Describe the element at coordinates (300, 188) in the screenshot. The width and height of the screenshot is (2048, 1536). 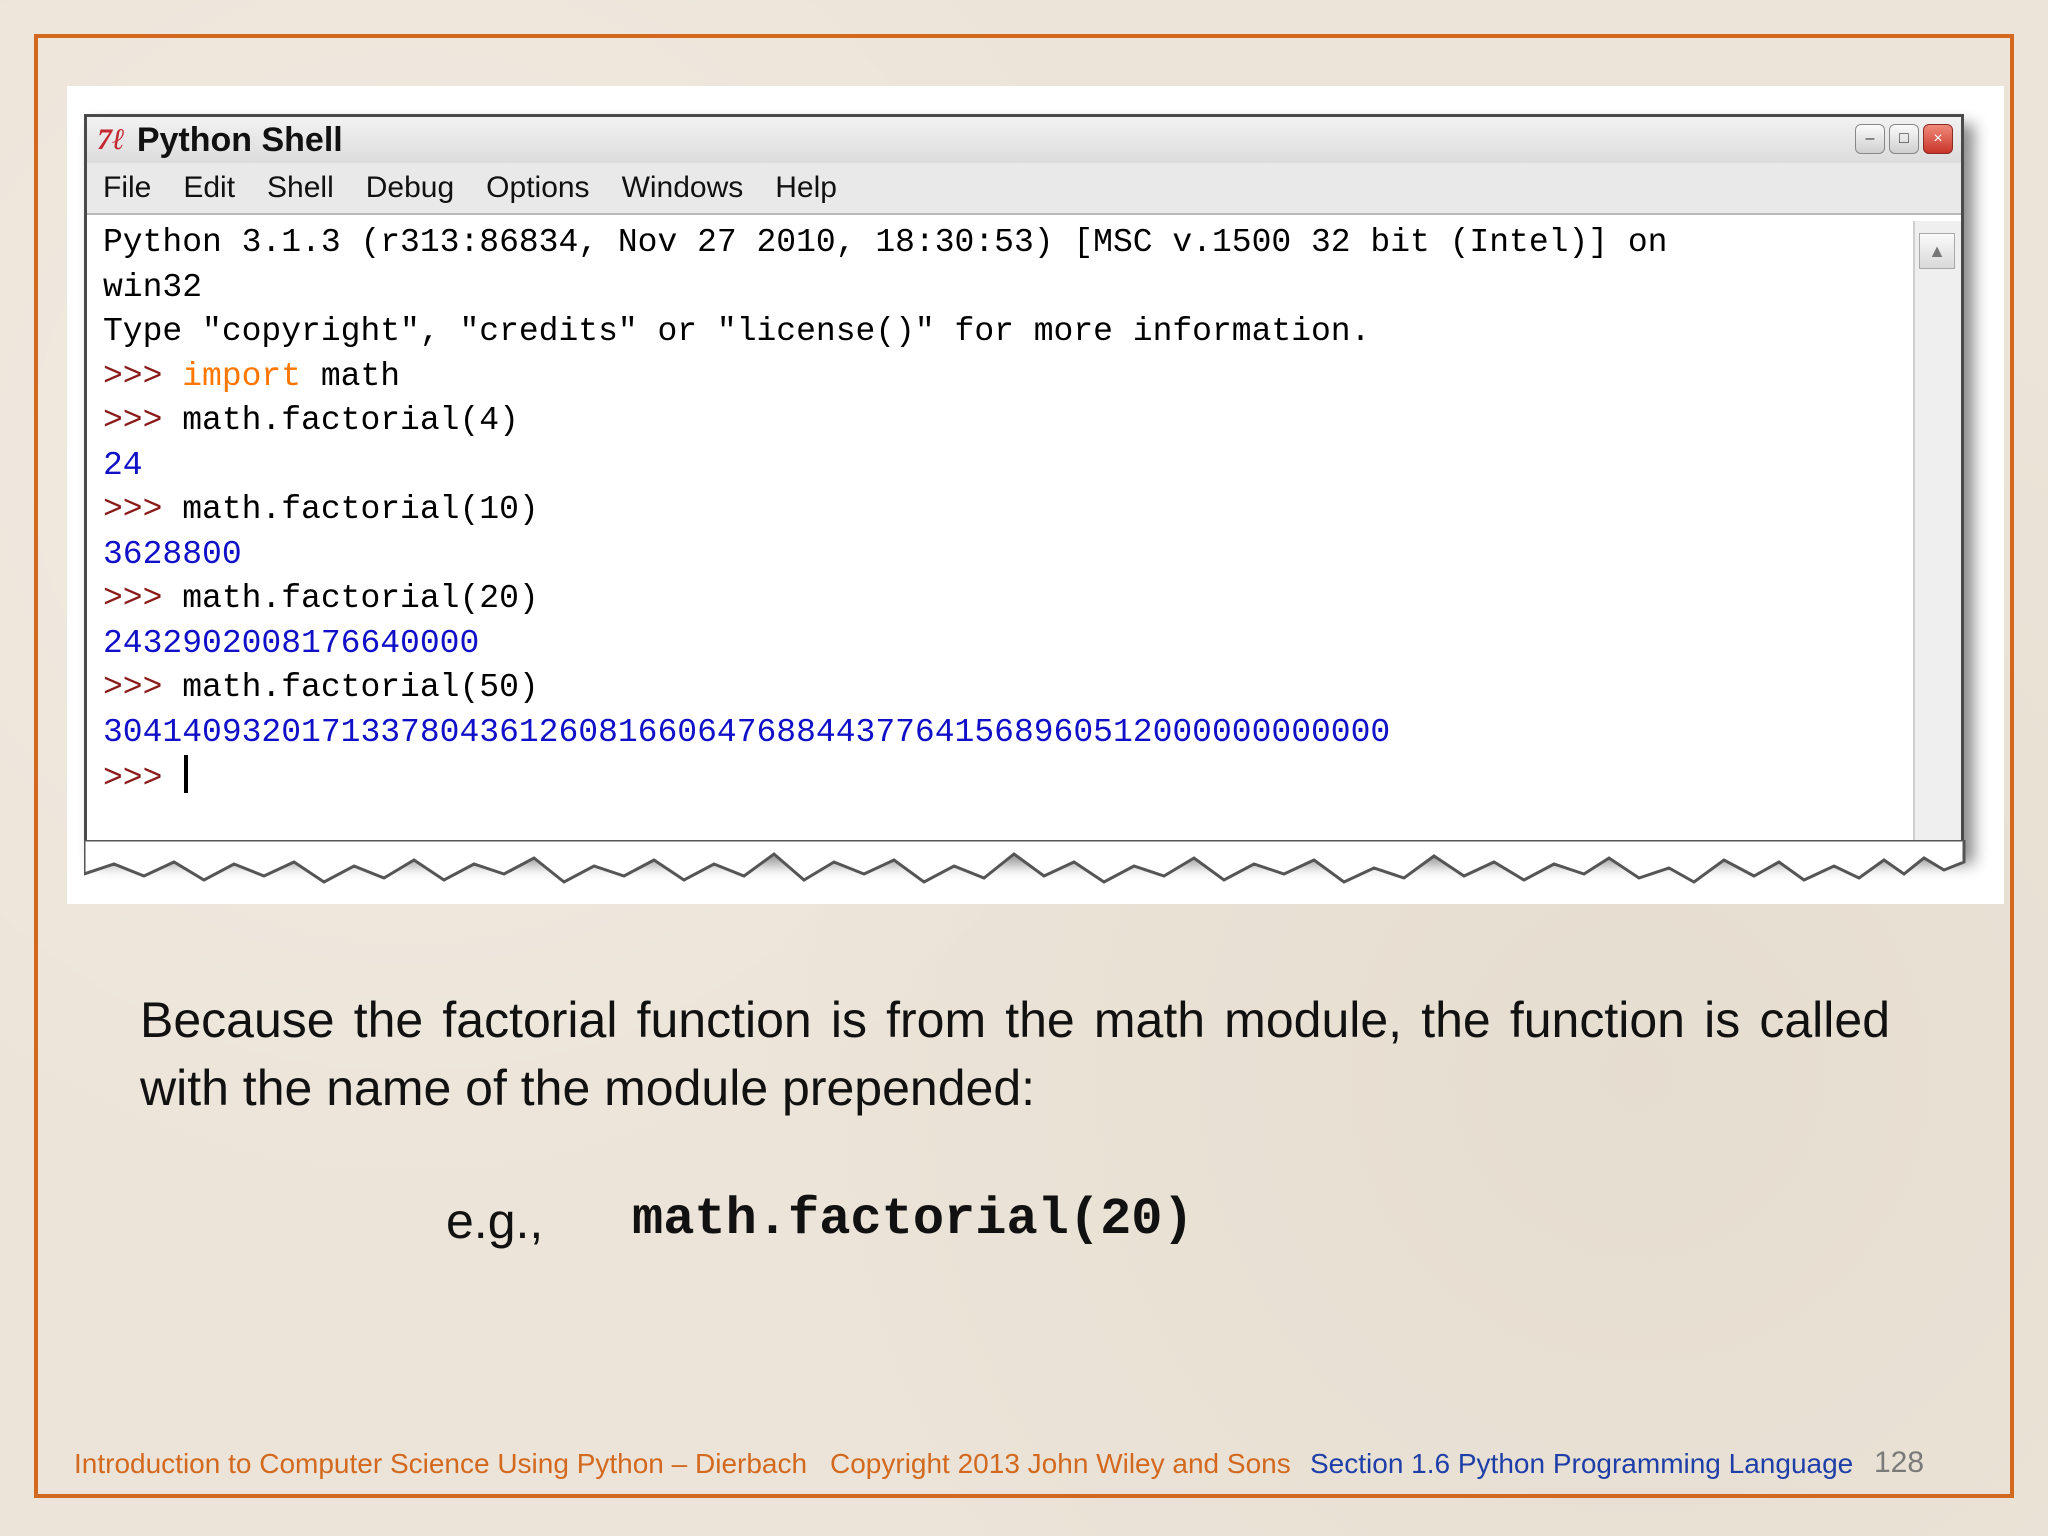
I see `menu-shell: Shell` at that location.